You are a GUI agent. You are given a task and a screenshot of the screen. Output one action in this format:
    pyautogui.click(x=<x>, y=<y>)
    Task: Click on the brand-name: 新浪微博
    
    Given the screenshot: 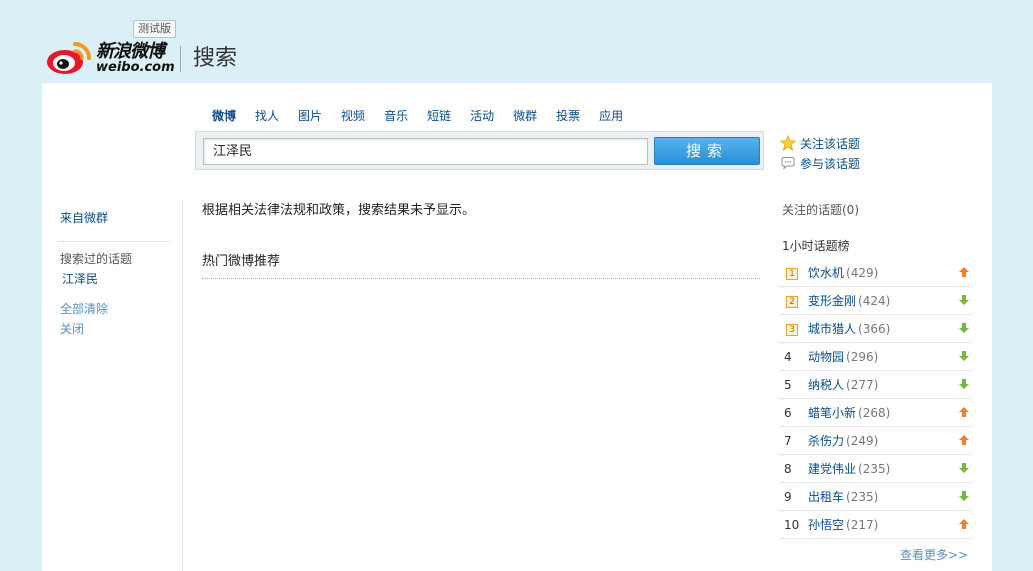 What is the action you would take?
    pyautogui.click(x=130, y=52)
    